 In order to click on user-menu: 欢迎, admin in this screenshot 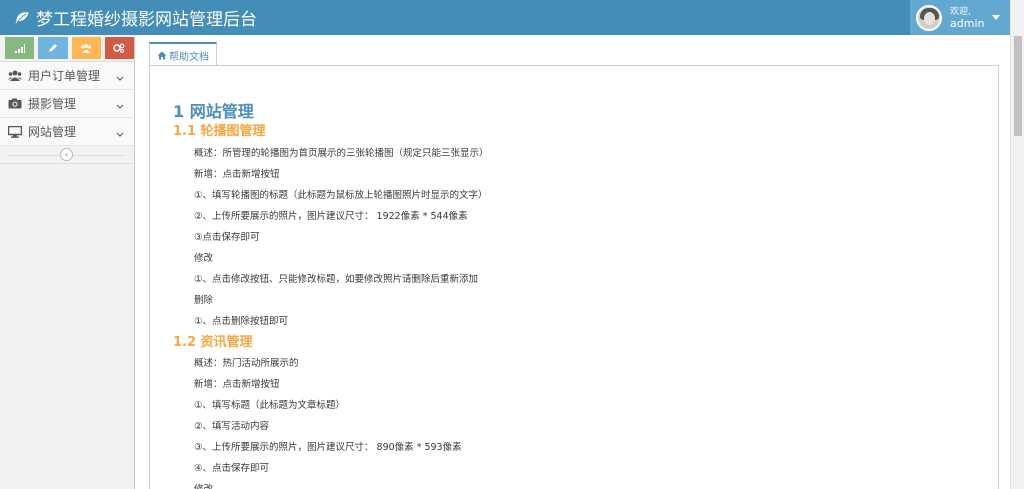, I will do `click(960, 17)`.